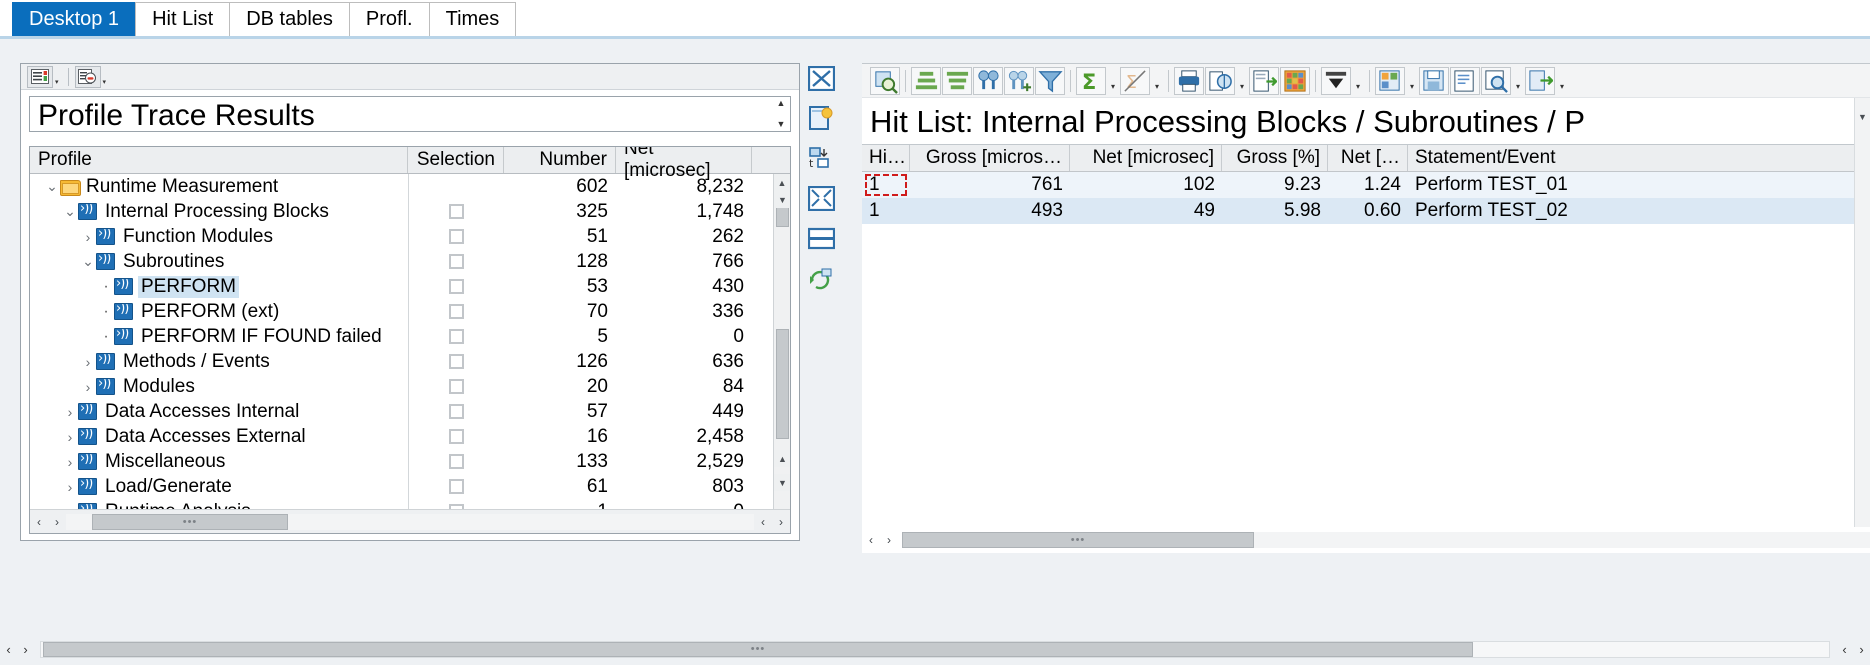 This screenshot has height=665, width=1870. What do you see at coordinates (926, 80) in the screenshot?
I see `sort-ascending-icon` at bounding box center [926, 80].